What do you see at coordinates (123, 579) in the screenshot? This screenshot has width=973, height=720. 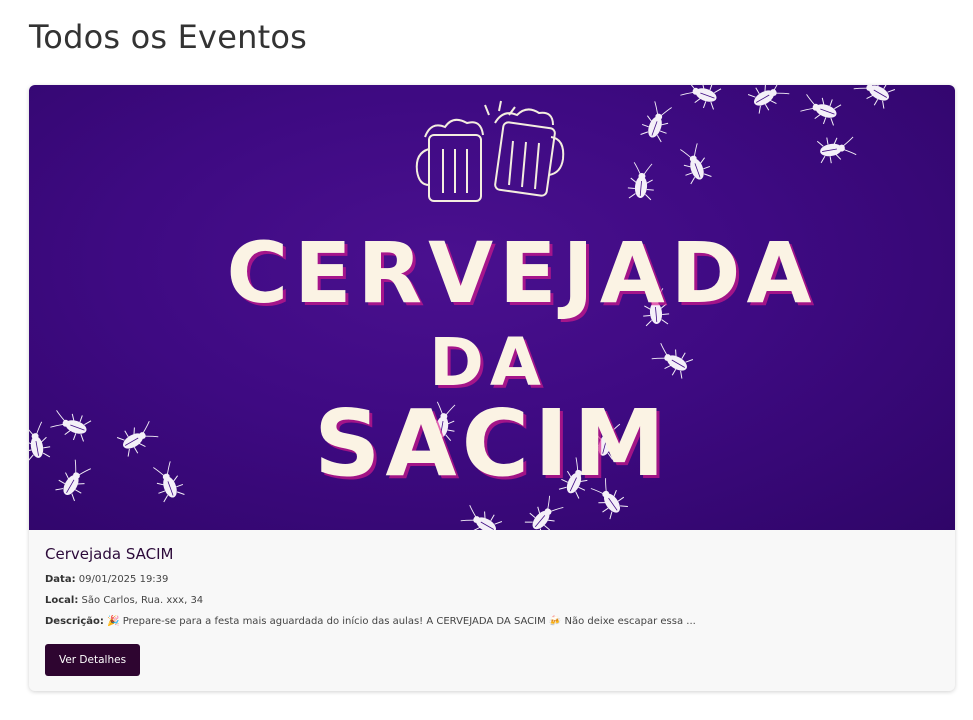 I see `event-date-value: 09/01/2025 19:39` at bounding box center [123, 579].